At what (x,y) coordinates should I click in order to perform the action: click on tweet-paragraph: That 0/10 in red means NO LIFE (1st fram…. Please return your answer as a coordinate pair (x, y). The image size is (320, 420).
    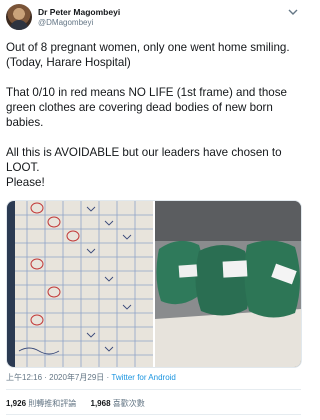
    Looking at the image, I should click on (146, 107).